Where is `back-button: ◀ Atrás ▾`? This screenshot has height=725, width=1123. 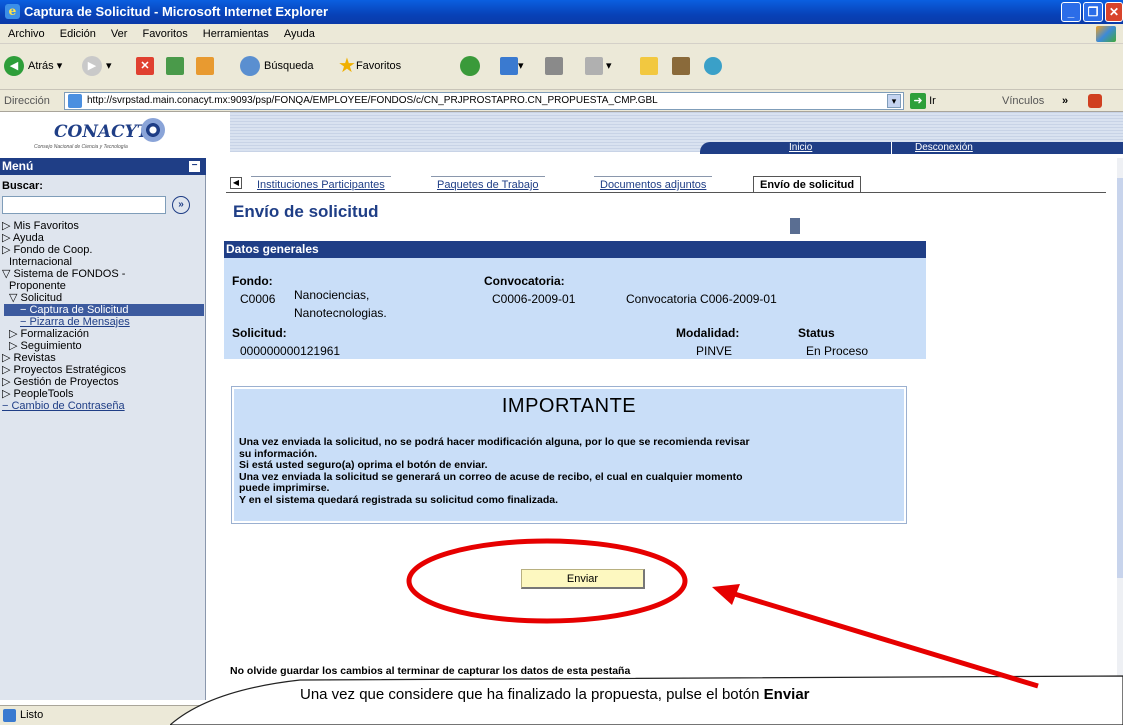 back-button: ◀ Atrás ▾ is located at coordinates (33, 66).